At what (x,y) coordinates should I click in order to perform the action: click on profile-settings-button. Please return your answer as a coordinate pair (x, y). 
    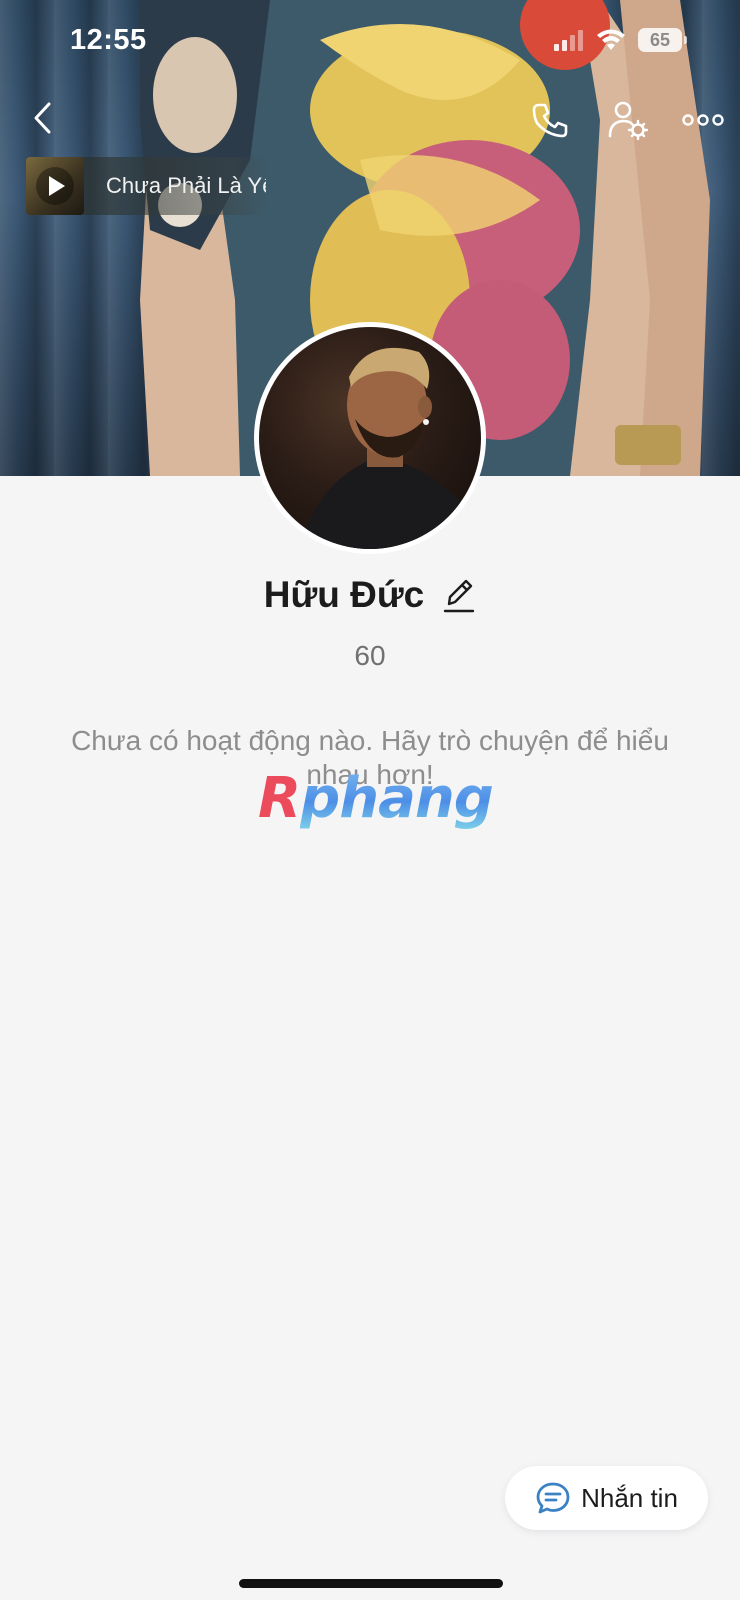
    Looking at the image, I should click on (628, 120).